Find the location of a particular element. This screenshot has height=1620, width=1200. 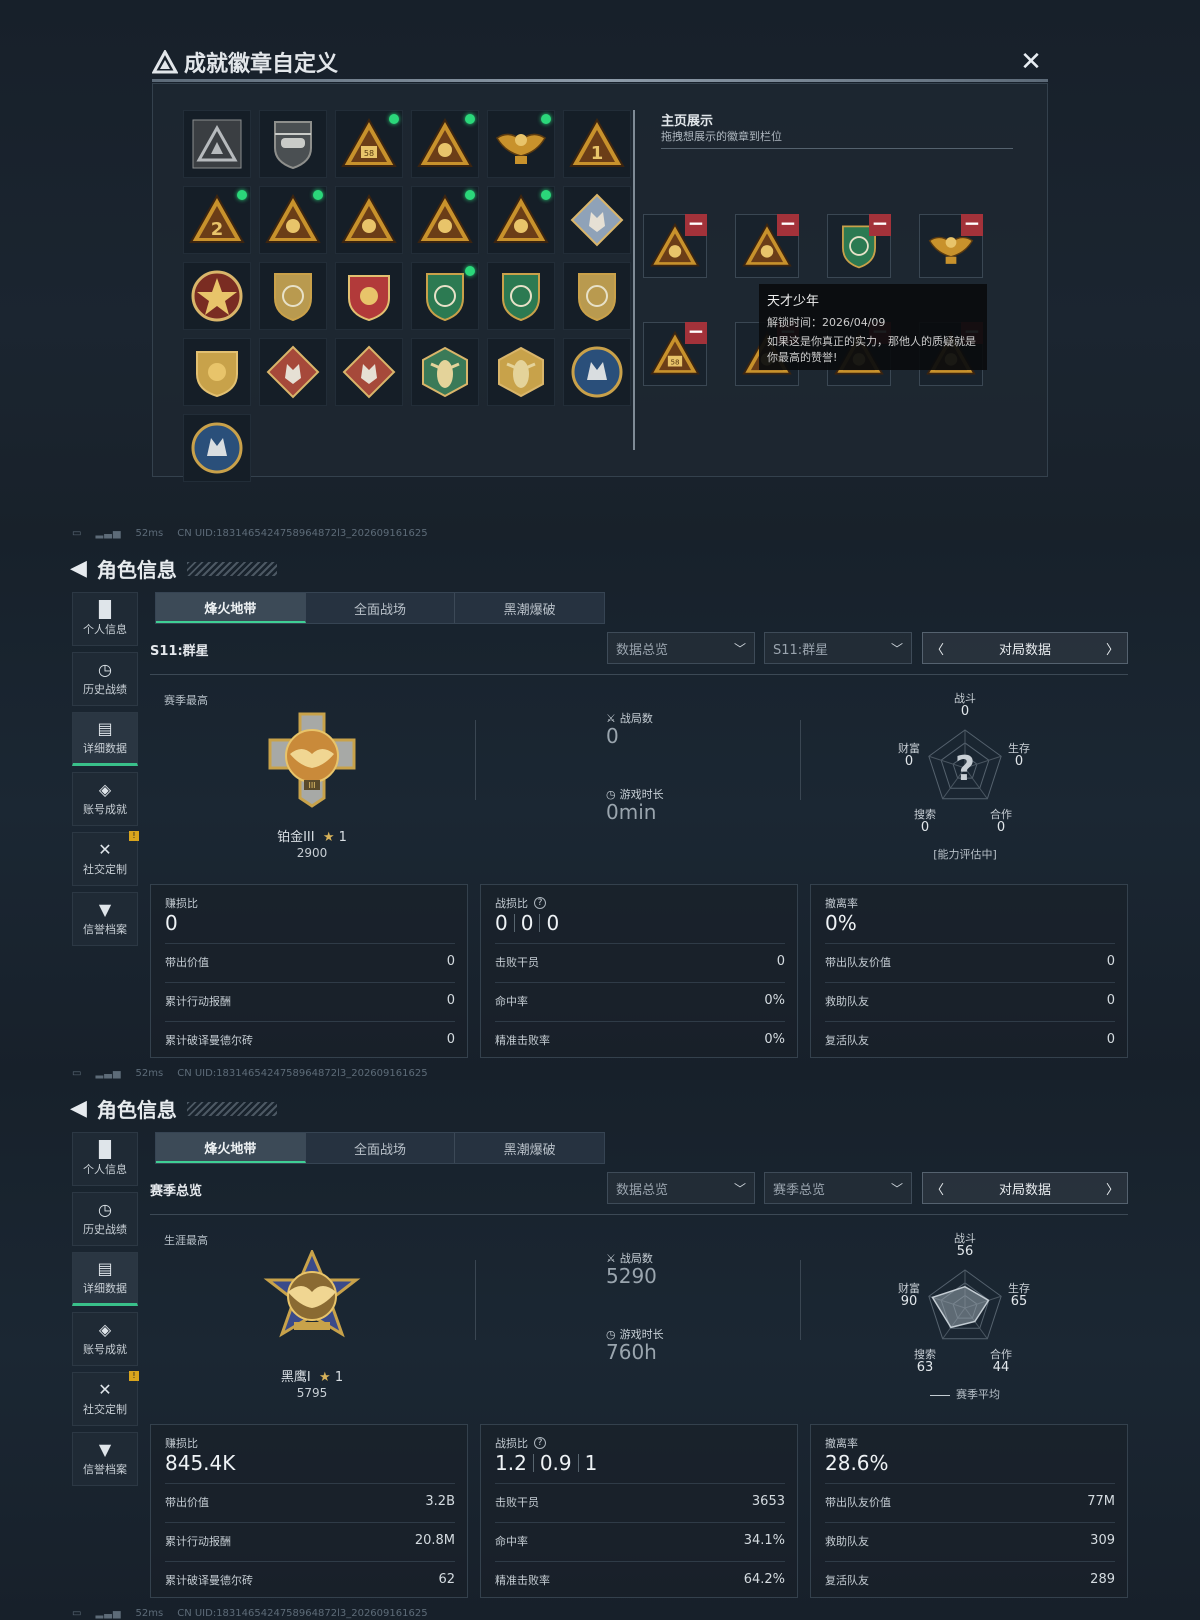

wasp-badge-icon is located at coordinates (445, 372).